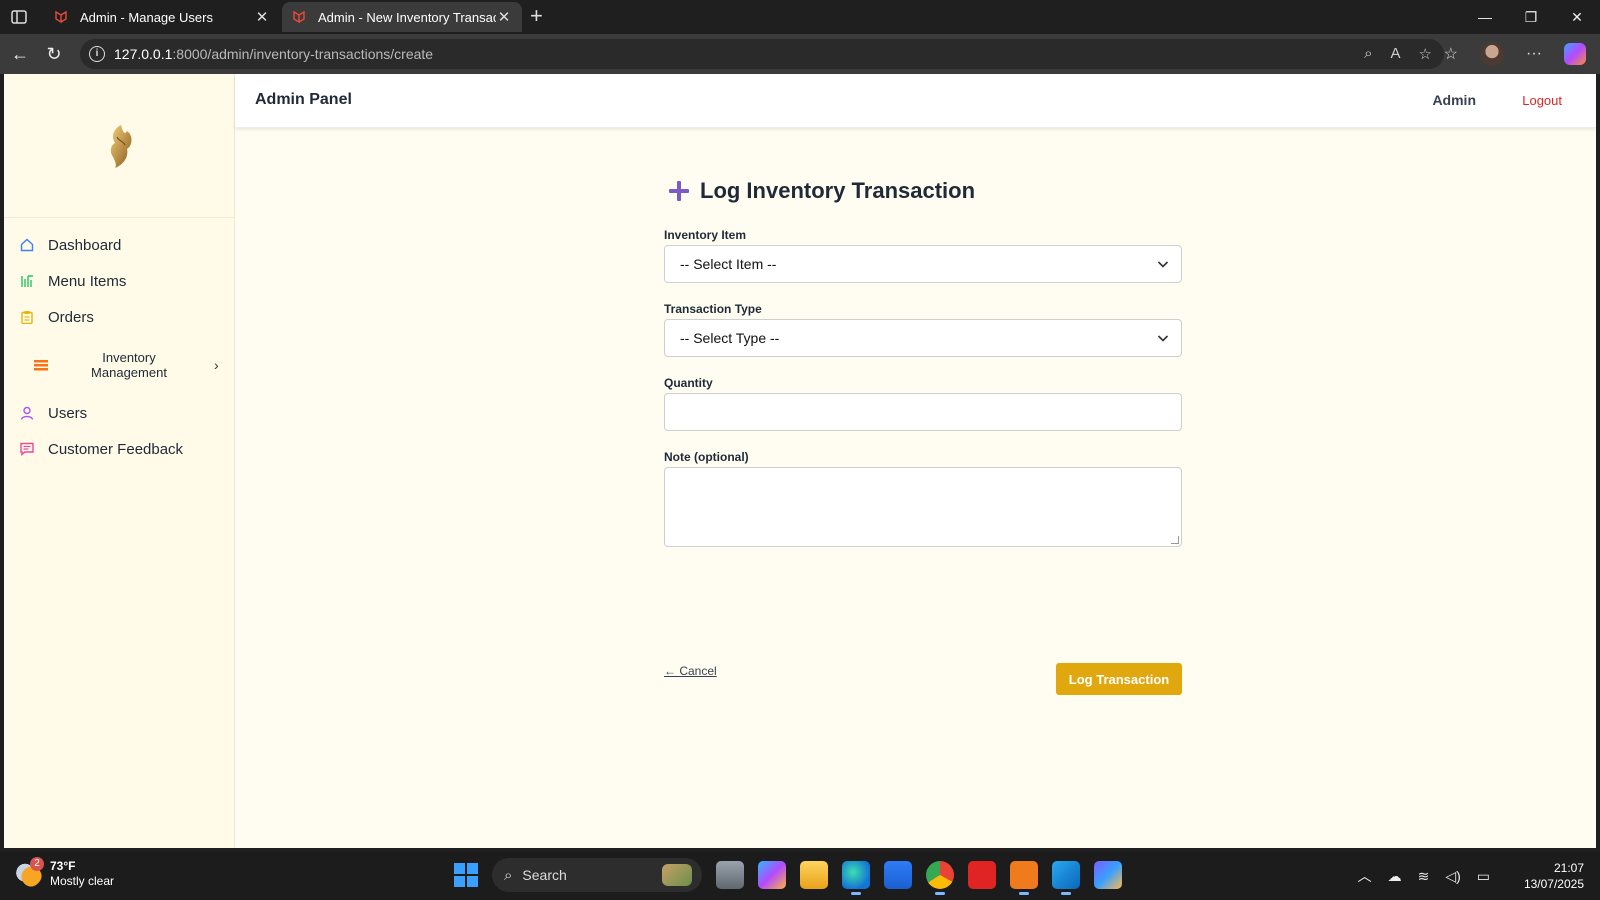  Describe the element at coordinates (41, 365) in the screenshot. I see `layers-icon` at that location.